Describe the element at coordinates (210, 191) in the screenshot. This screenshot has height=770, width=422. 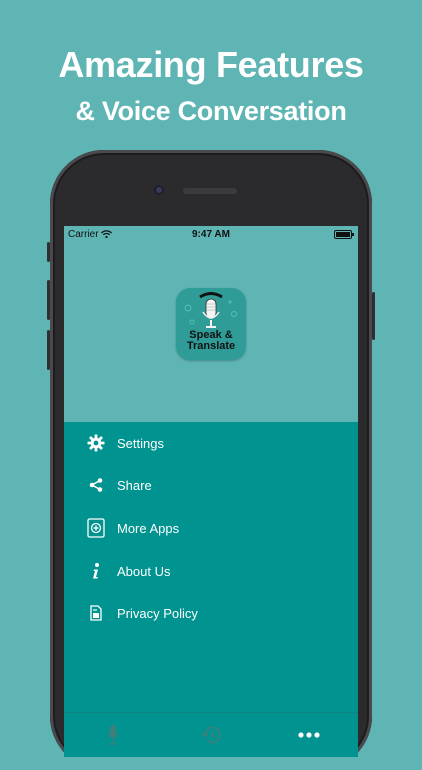
I see `earpiece-speaker` at that location.